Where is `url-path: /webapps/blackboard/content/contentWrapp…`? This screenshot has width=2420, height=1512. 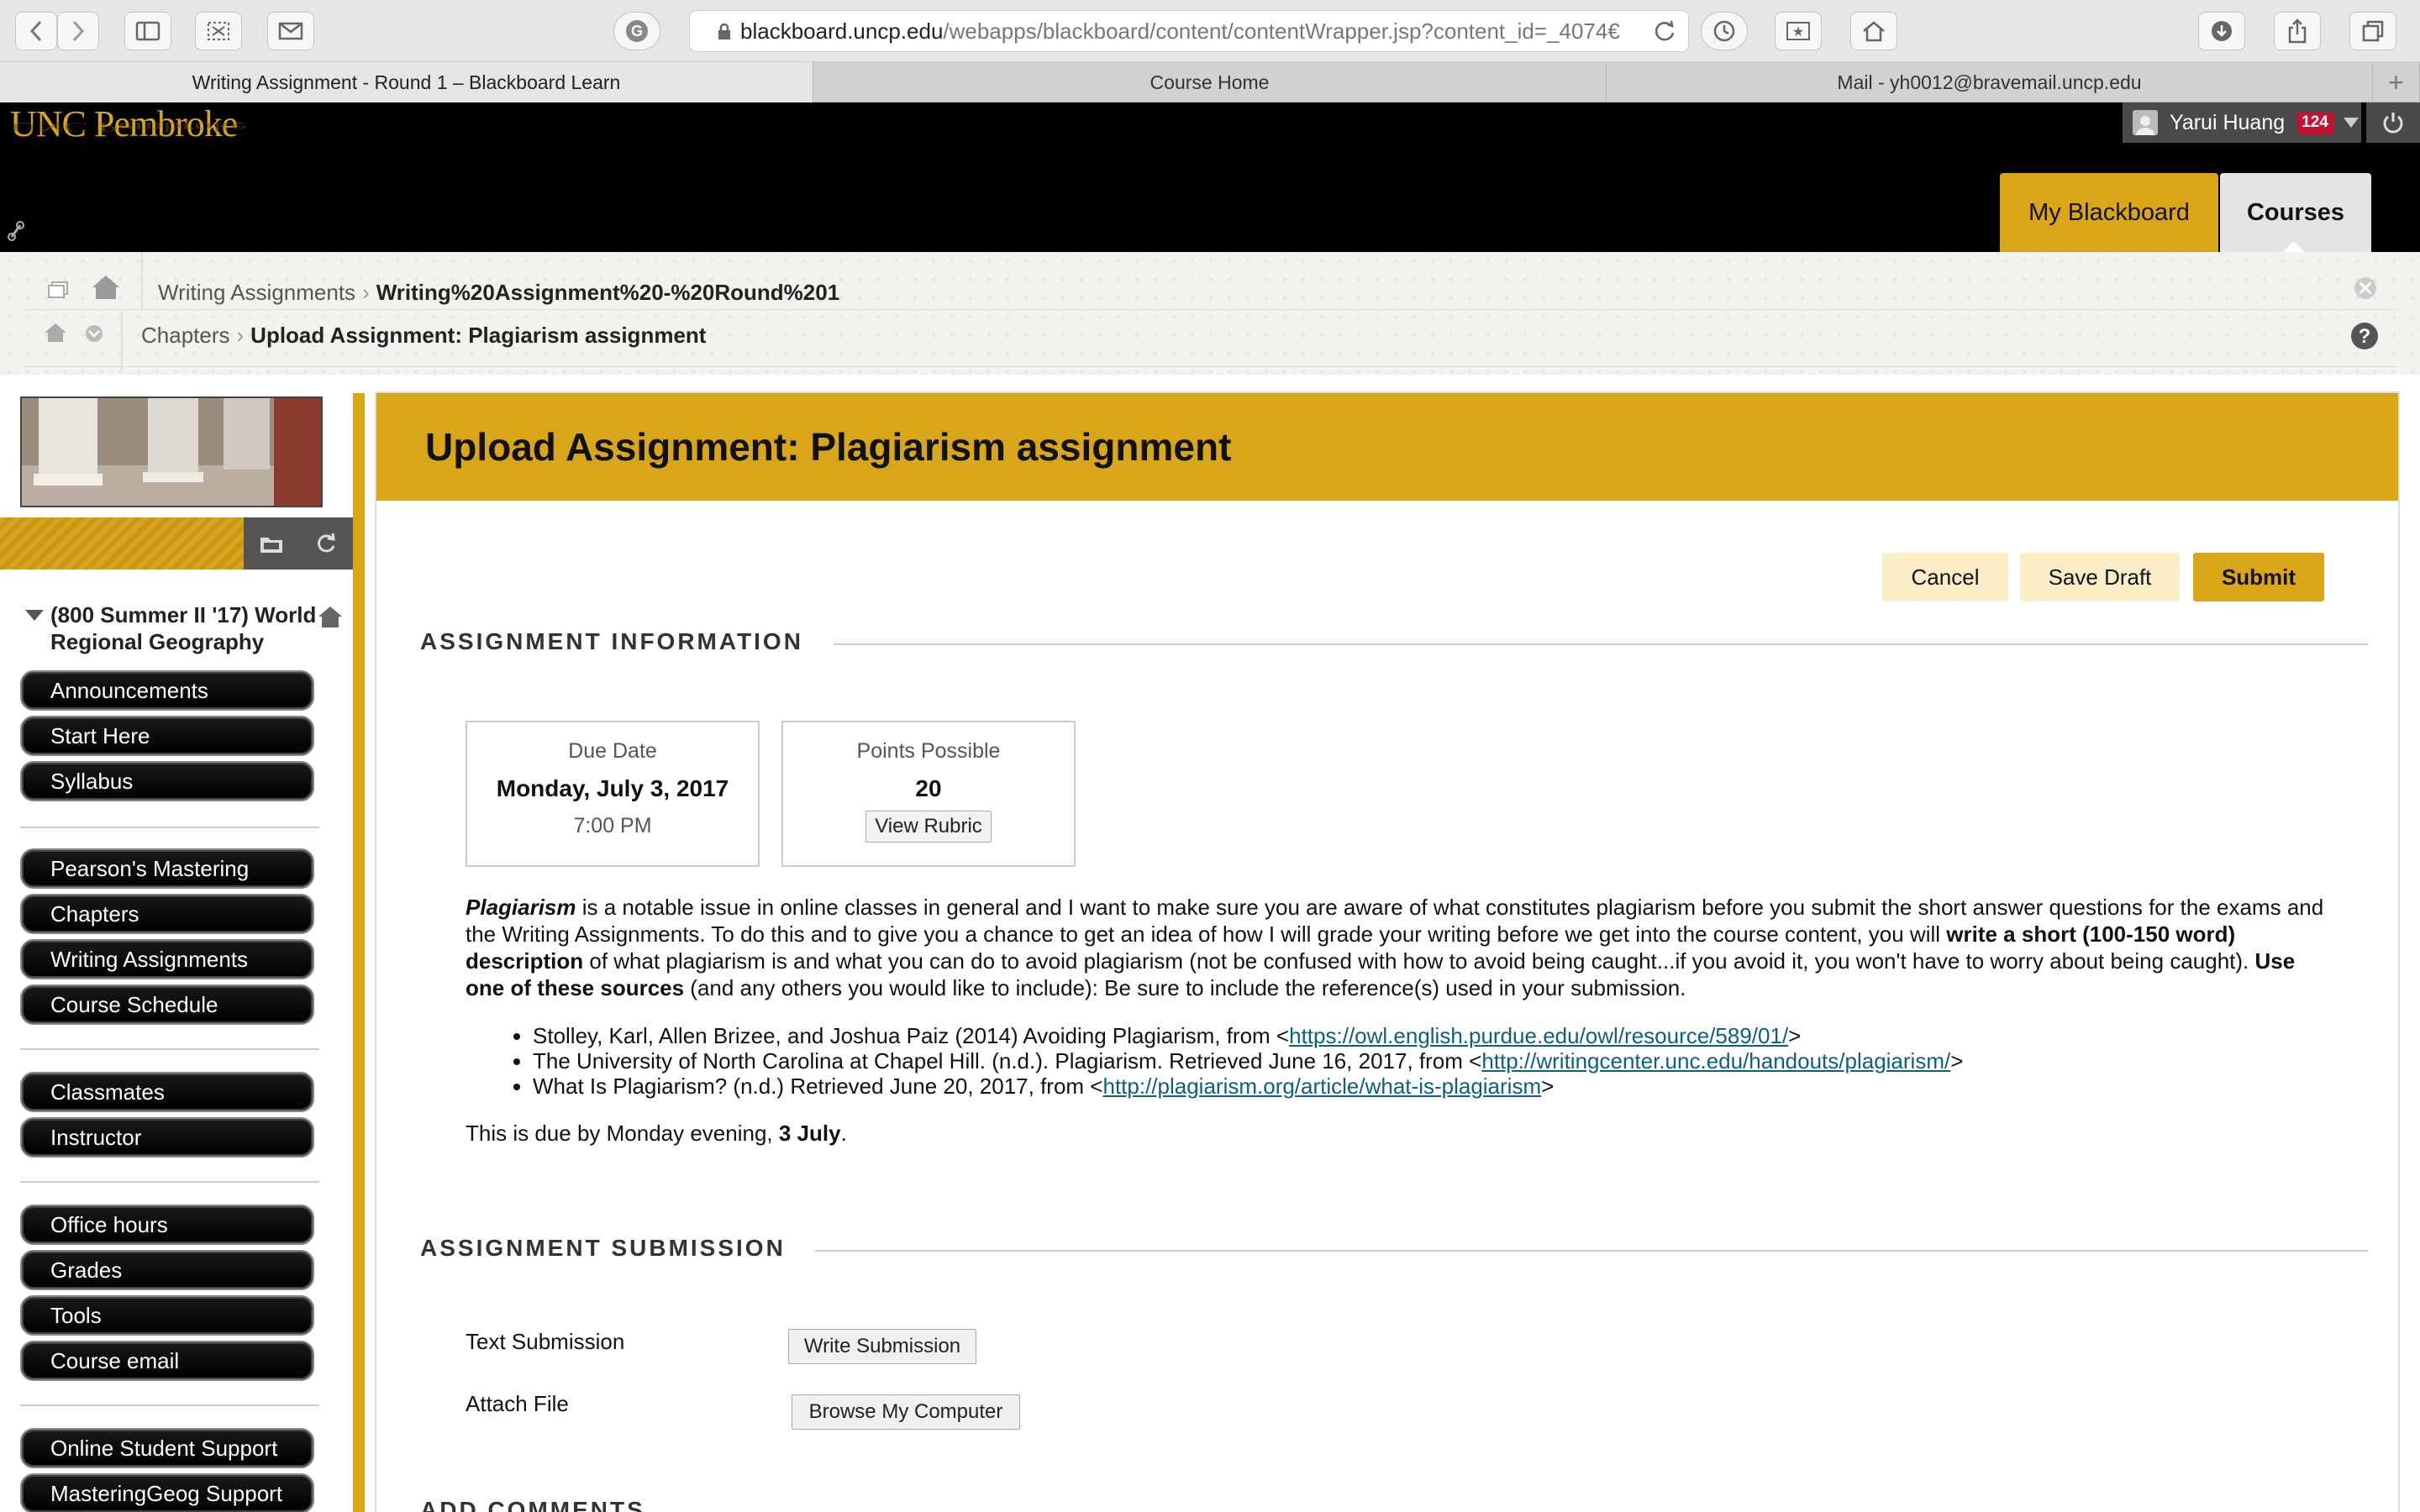 url-path: /webapps/blackboard/content/contentWrapp… is located at coordinates (1282, 31).